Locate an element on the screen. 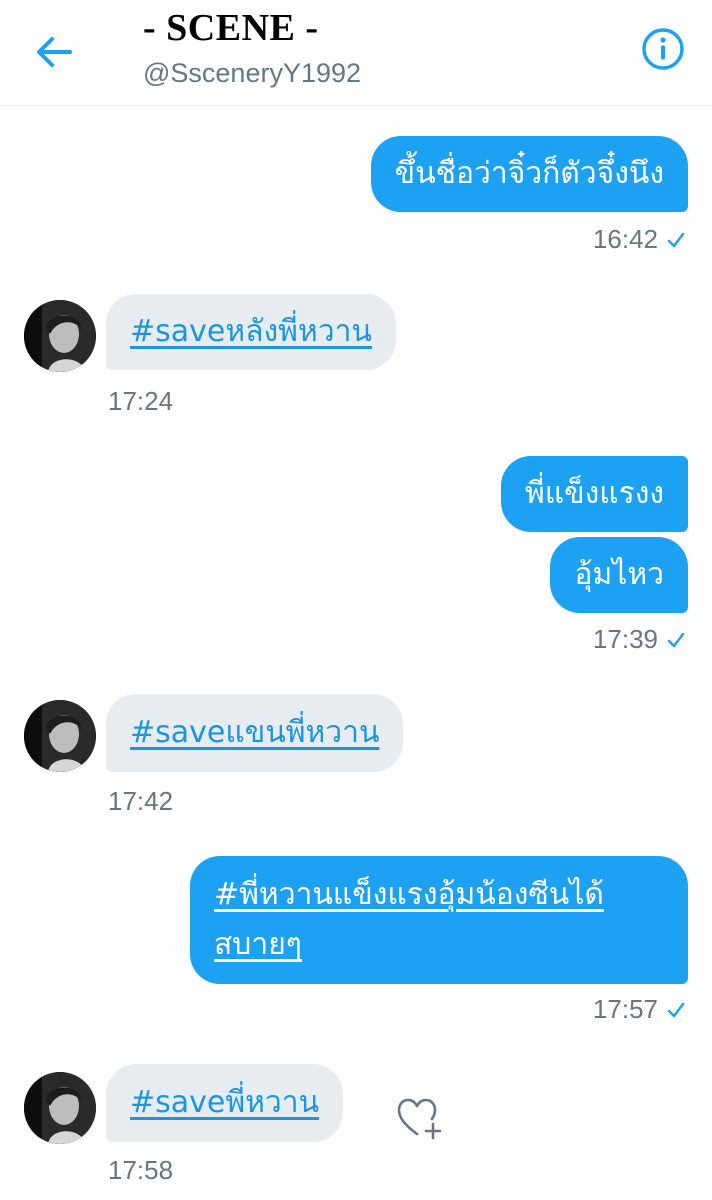  hashtag-link: สบายๆ is located at coordinates (258, 944).